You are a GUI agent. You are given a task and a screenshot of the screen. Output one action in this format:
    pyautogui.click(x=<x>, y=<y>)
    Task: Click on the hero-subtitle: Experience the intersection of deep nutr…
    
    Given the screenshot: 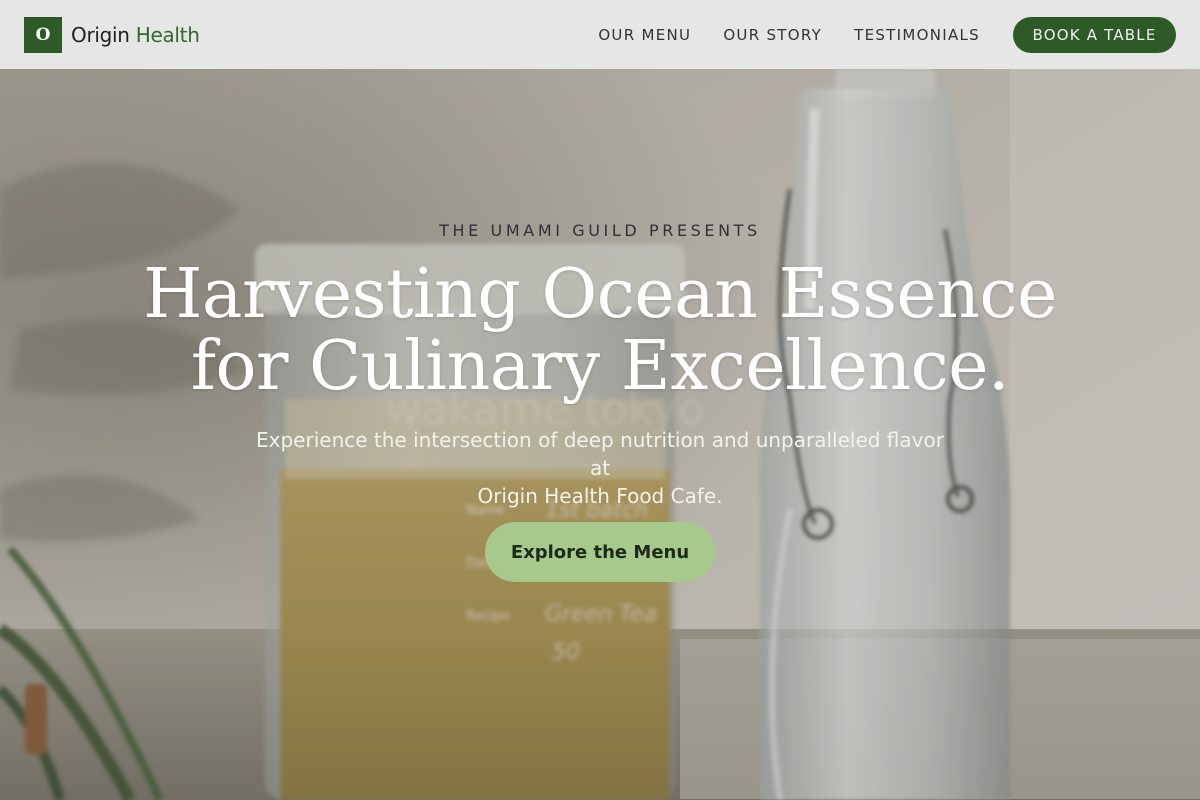 What is the action you would take?
    pyautogui.click(x=600, y=468)
    